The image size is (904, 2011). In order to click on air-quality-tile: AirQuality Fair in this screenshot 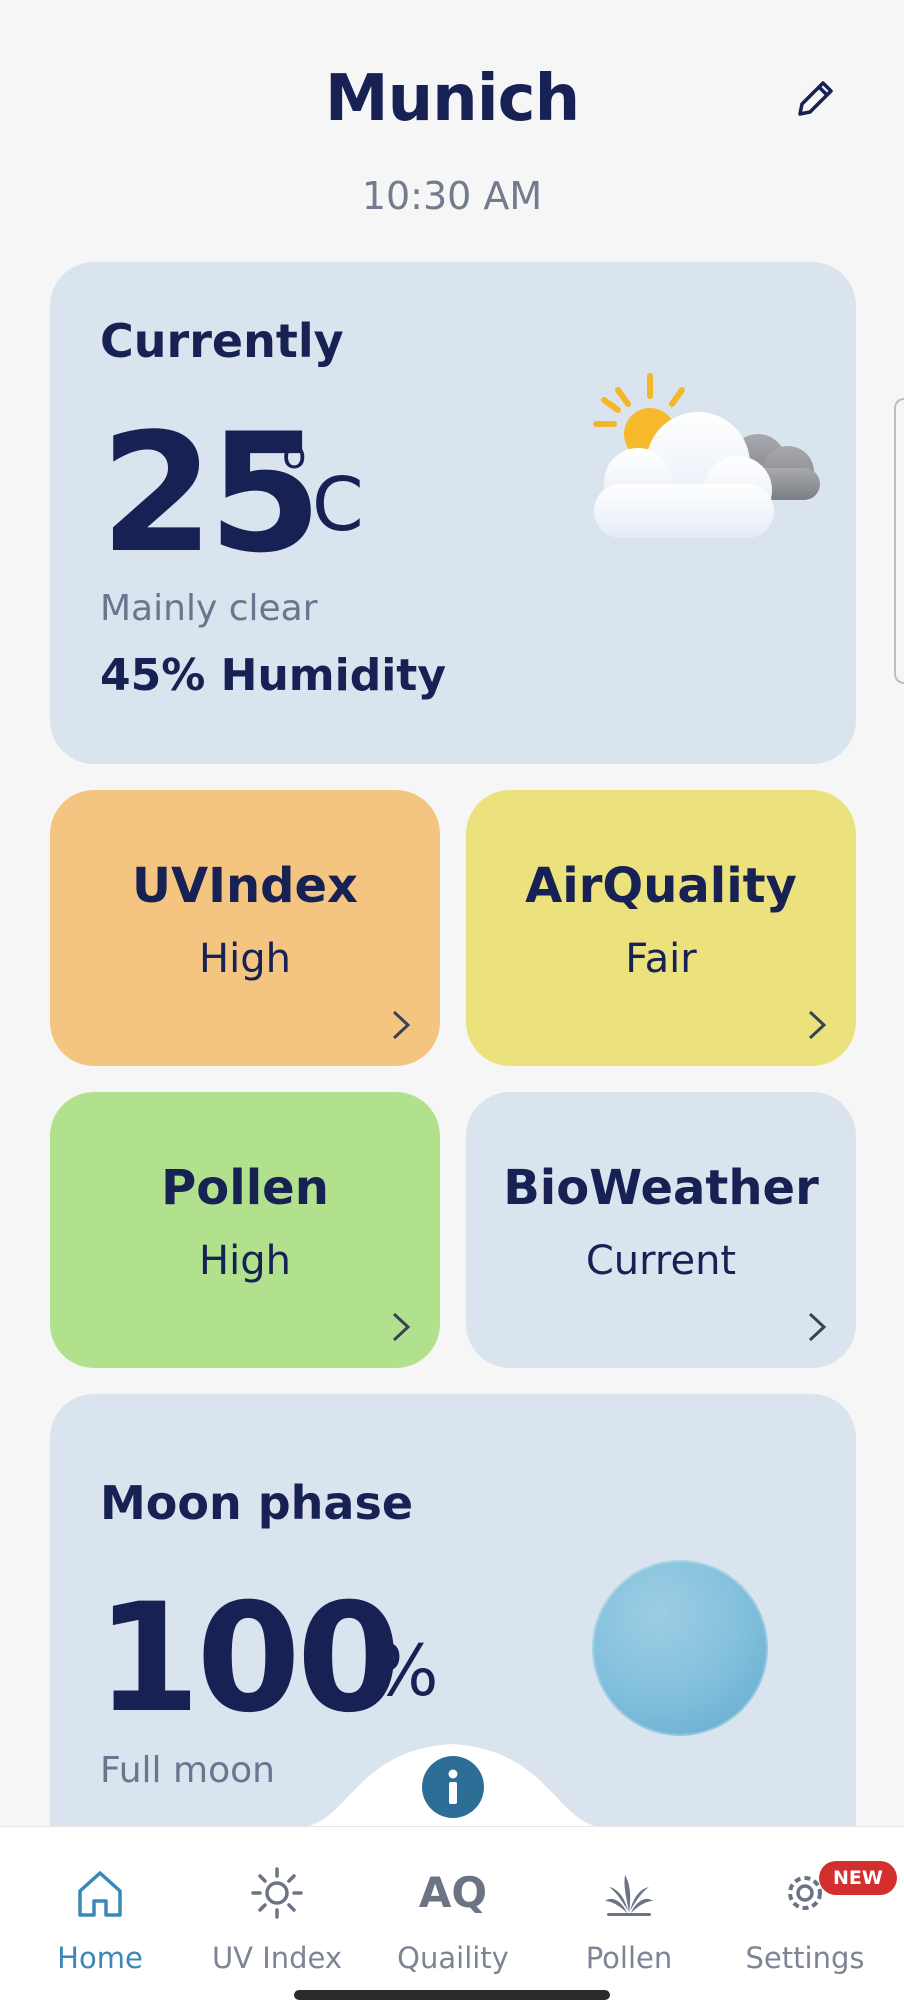, I will do `click(661, 928)`.